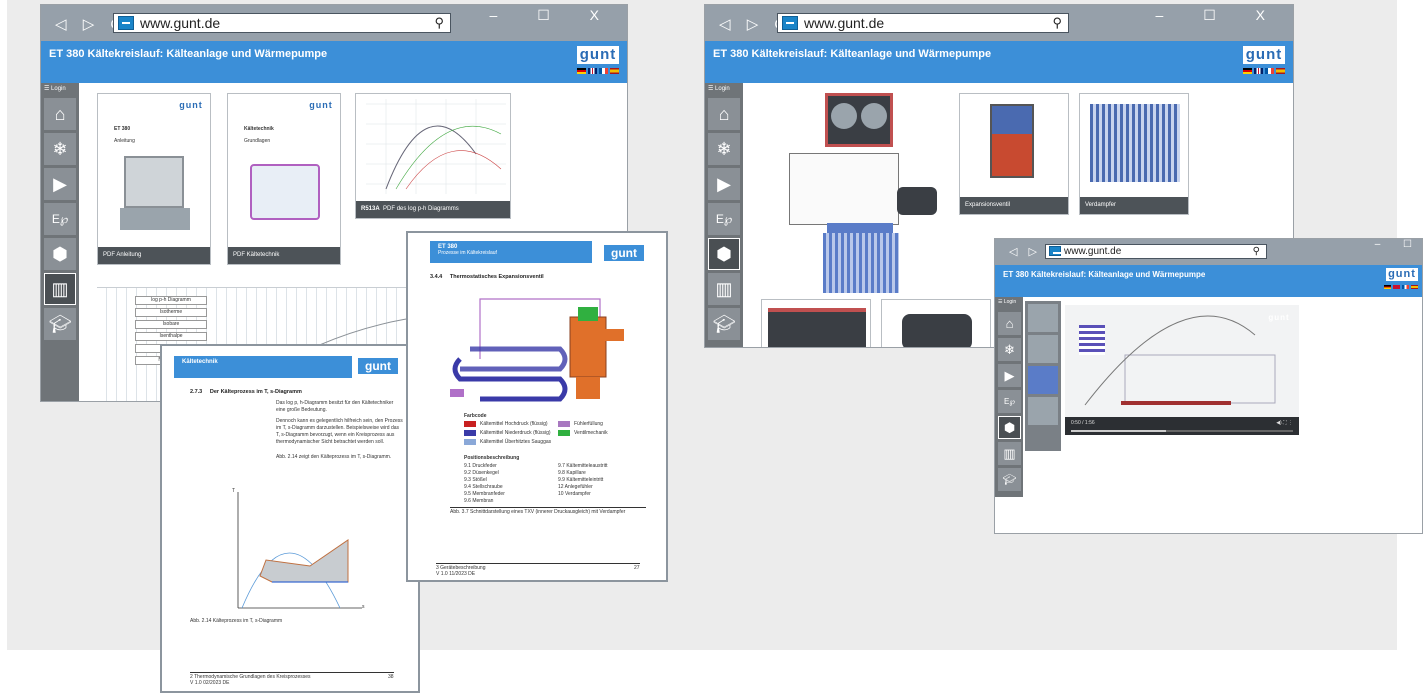  What do you see at coordinates (509, 424) in the screenshot?
I see `legend-item: Kältemittel Hochdruck (flüssig)` at bounding box center [509, 424].